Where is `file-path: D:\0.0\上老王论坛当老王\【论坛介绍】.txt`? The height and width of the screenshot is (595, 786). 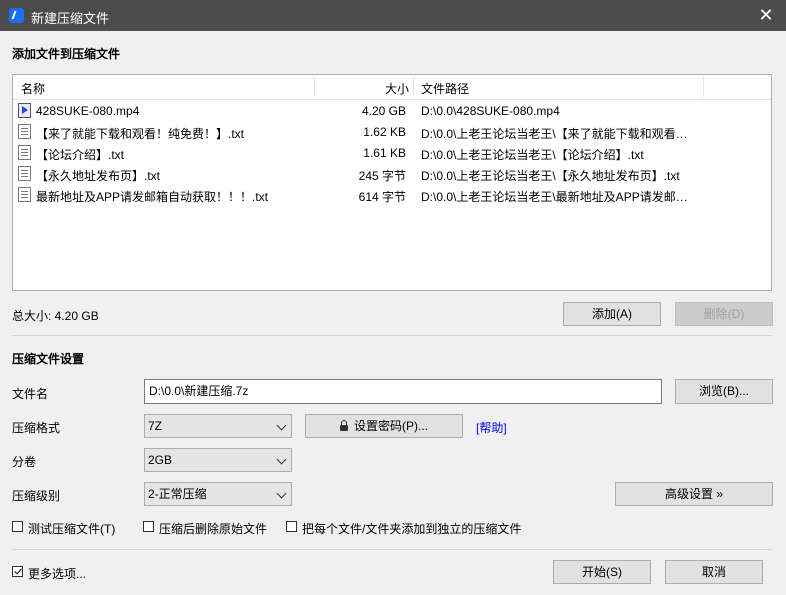 file-path: D:\0.0\上老王论坛当老王\【论坛介绍】.txt is located at coordinates (532, 155).